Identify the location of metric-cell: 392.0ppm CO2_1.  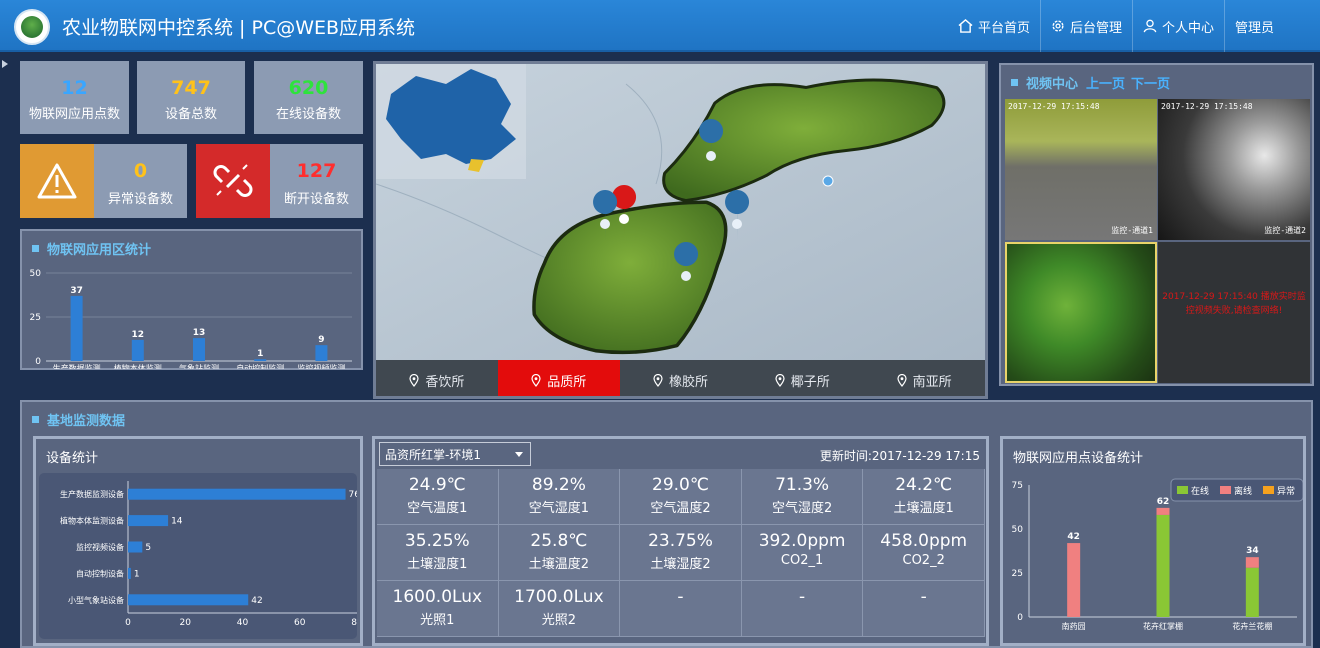
(802, 553).